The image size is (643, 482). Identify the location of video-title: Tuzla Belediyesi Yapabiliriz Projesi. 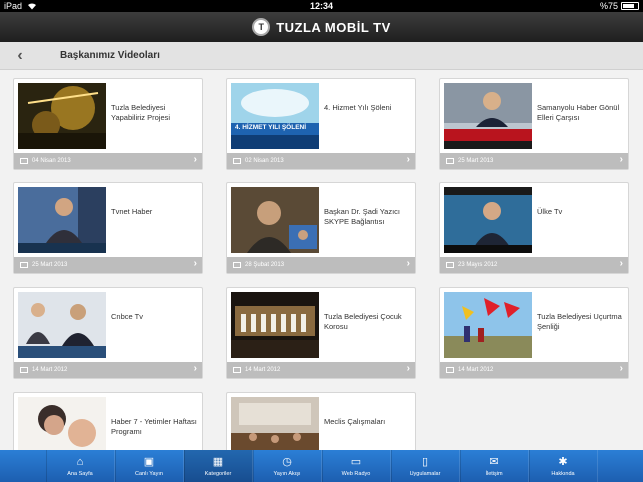
(141, 112).